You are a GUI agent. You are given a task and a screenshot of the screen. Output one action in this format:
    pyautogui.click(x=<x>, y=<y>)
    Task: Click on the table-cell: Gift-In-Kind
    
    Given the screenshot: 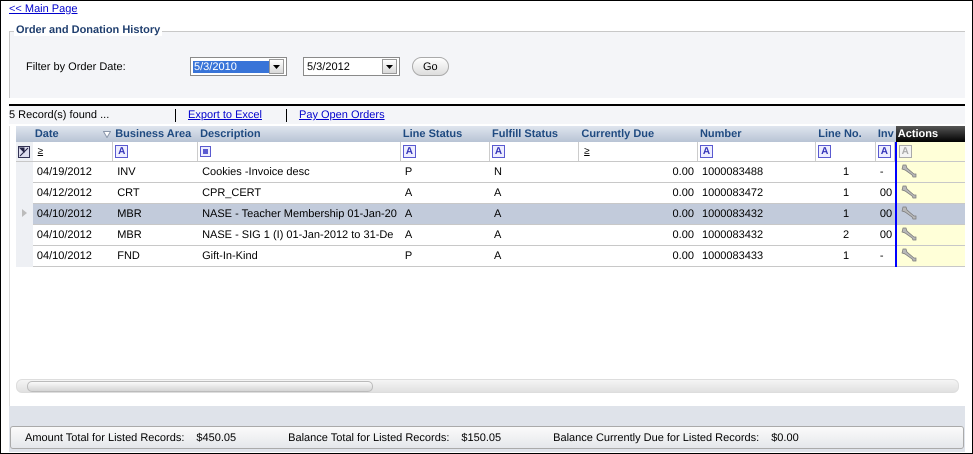 What is the action you would take?
    pyautogui.click(x=299, y=256)
    